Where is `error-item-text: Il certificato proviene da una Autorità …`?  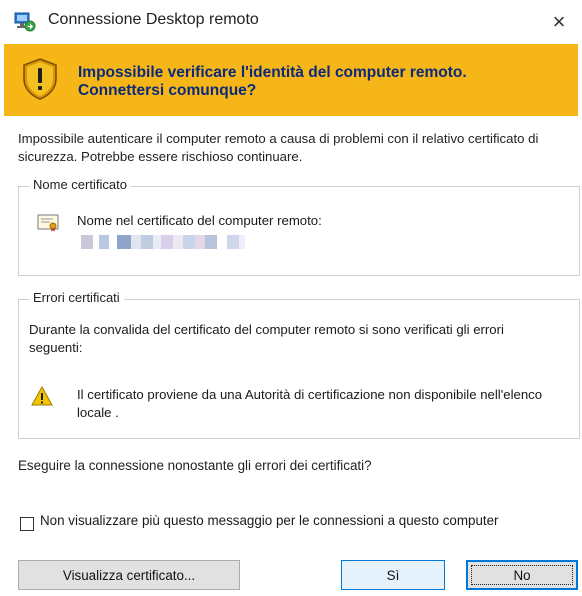
error-item-text: Il certificato proviene da una Autorità … is located at coordinates (310, 403).